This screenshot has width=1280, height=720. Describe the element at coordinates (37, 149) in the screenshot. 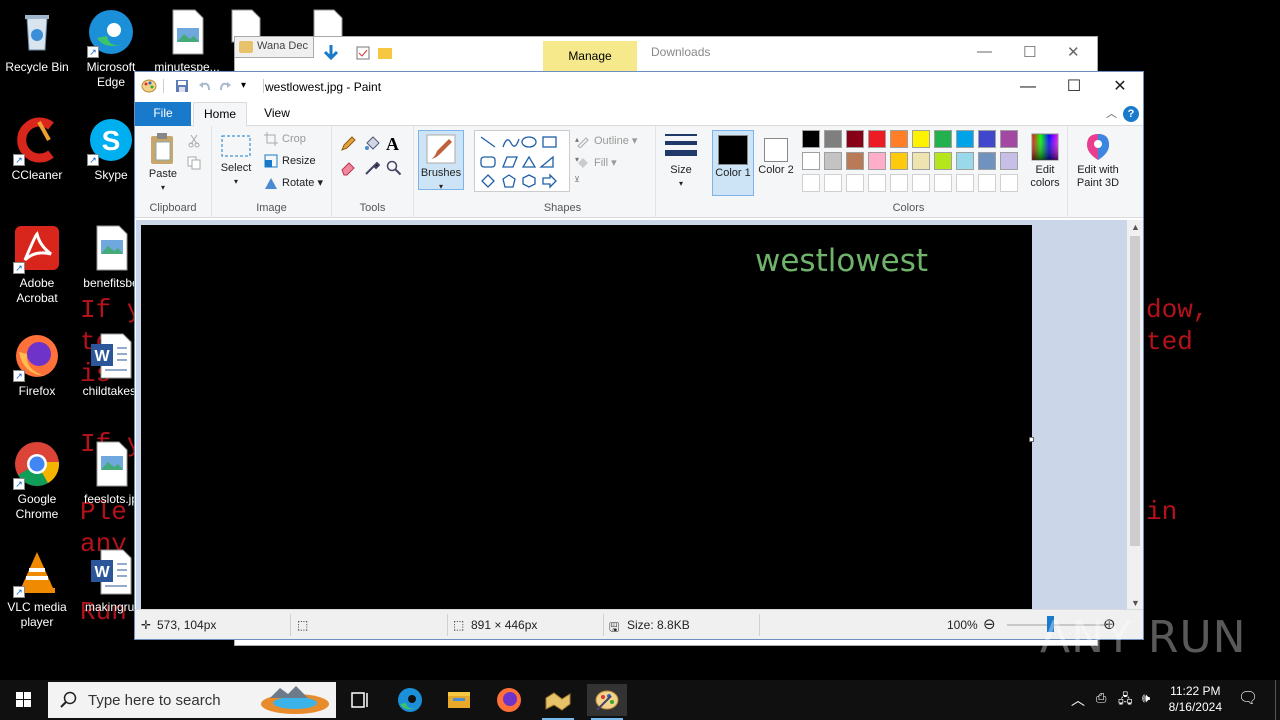

I see `desktop-icon-ccleaner: ↗ CCleaner` at that location.